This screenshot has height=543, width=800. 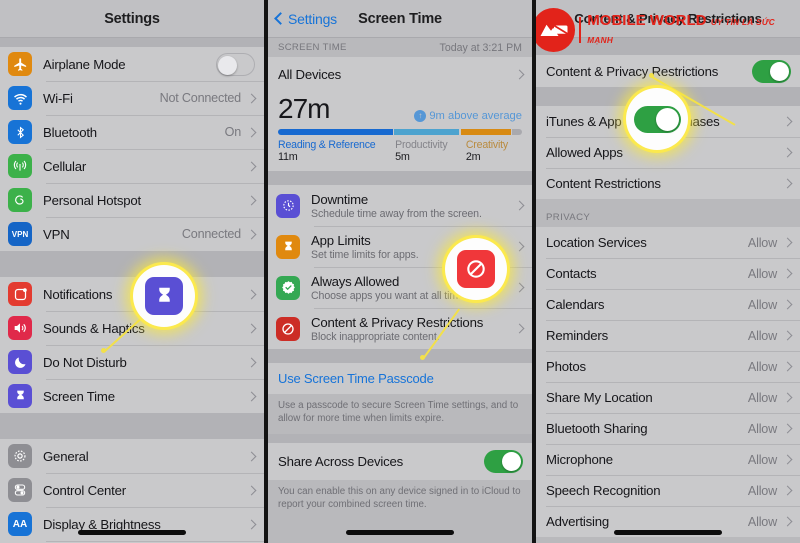 What do you see at coordinates (485, 132) in the screenshot?
I see `bar-segment-creativity` at bounding box center [485, 132].